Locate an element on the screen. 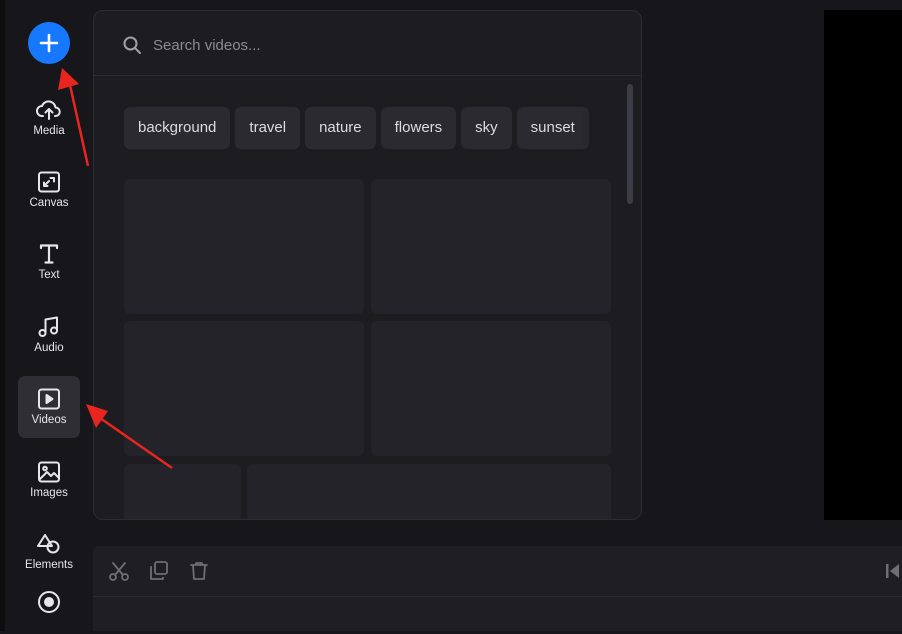 The height and width of the screenshot is (634, 902). sidebar-item-audio: Audio is located at coordinates (49, 335).